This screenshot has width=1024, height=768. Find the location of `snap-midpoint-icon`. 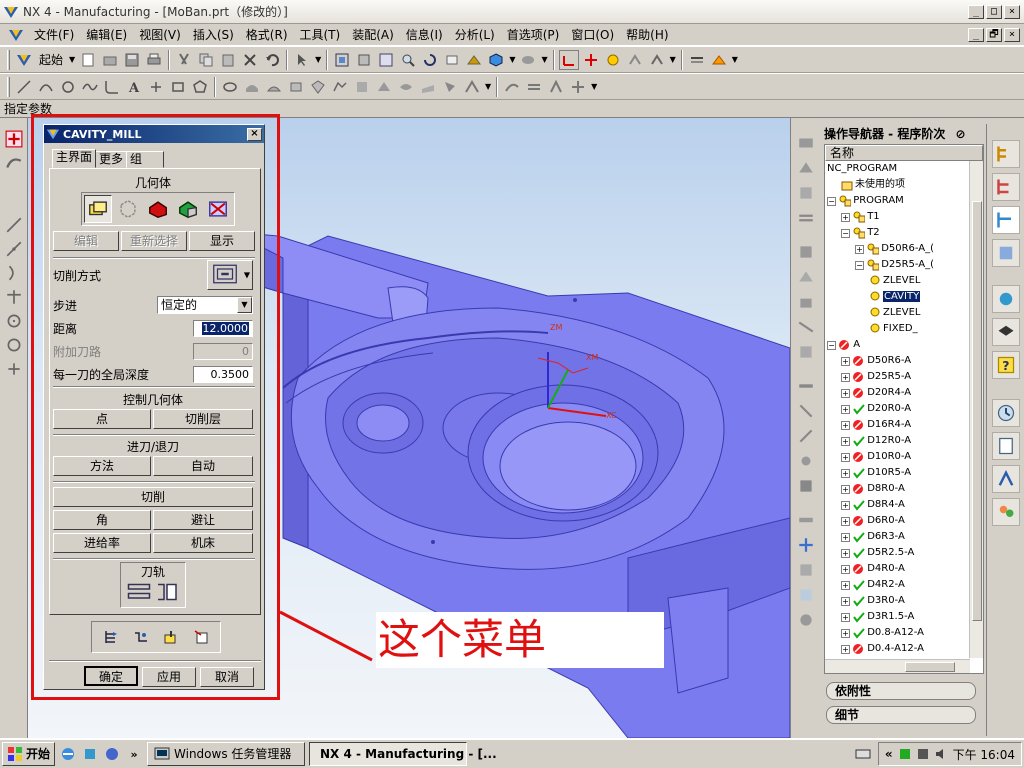

snap-midpoint-icon is located at coordinates (14, 249).